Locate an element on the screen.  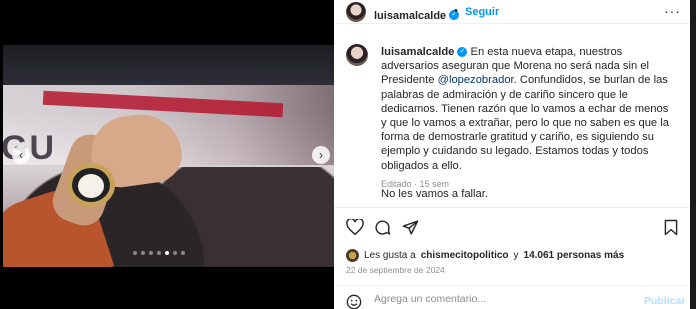
verified-icon: ✓ is located at coordinates (462, 52).